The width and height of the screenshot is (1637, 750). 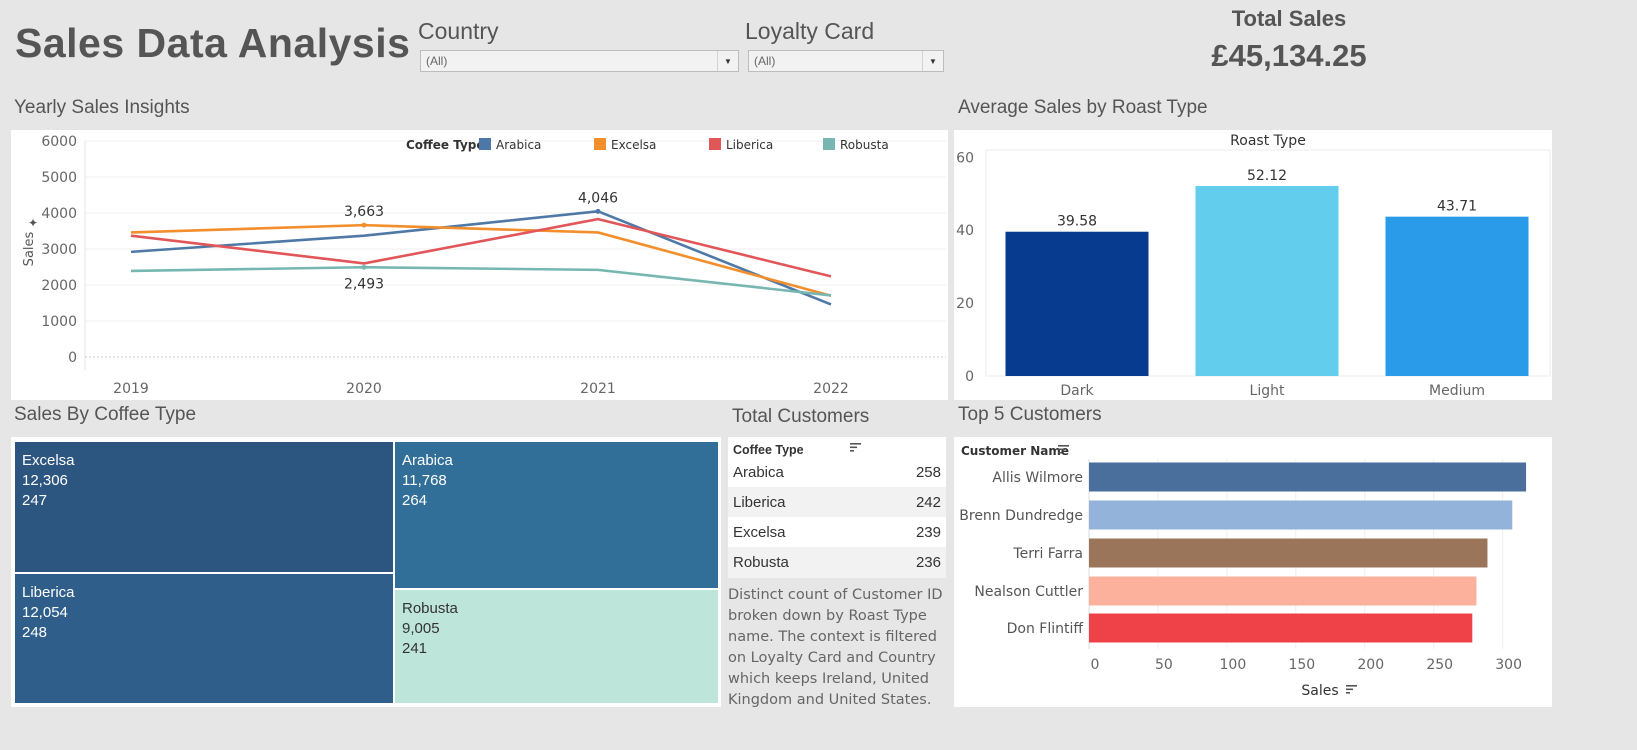 What do you see at coordinates (45, 480) in the screenshot?
I see `treemap-cell-sales: 12,306` at bounding box center [45, 480].